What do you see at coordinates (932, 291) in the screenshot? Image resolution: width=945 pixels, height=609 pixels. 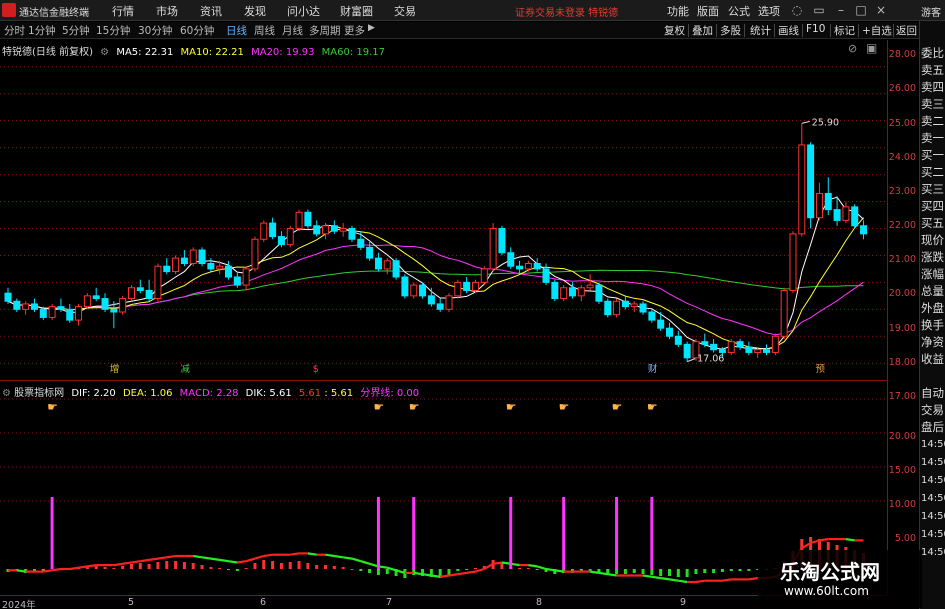 I see `side-item: 总量` at bounding box center [932, 291].